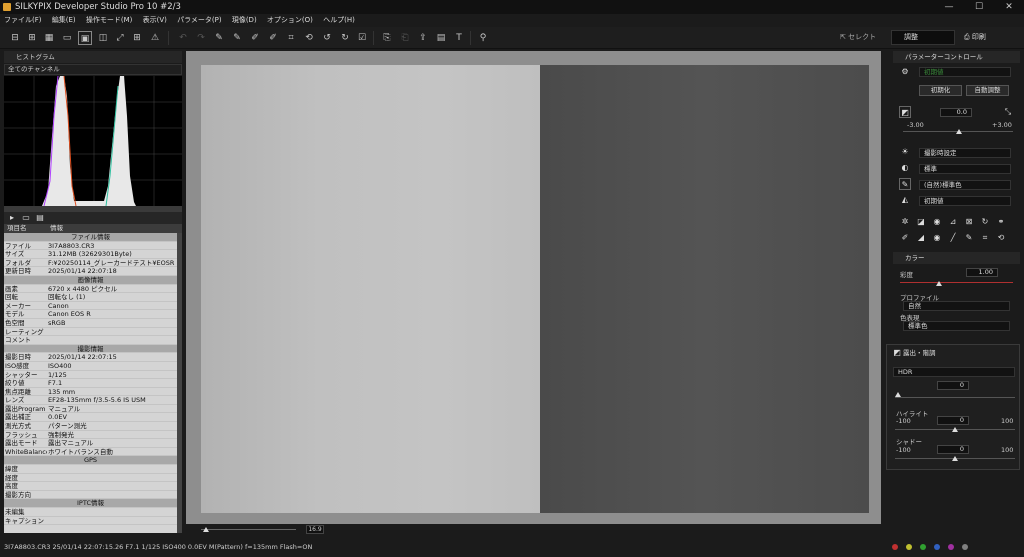 The height and width of the screenshot is (557, 1024). Describe the element at coordinates (965, 153) in the screenshot. I see `wb-select: 撮影時設定` at that location.